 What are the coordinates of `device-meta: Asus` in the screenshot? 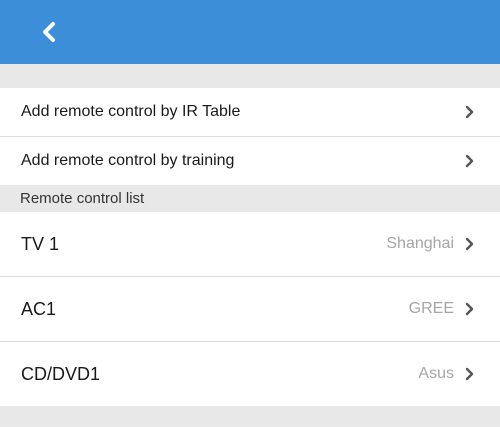 It's located at (446, 374).